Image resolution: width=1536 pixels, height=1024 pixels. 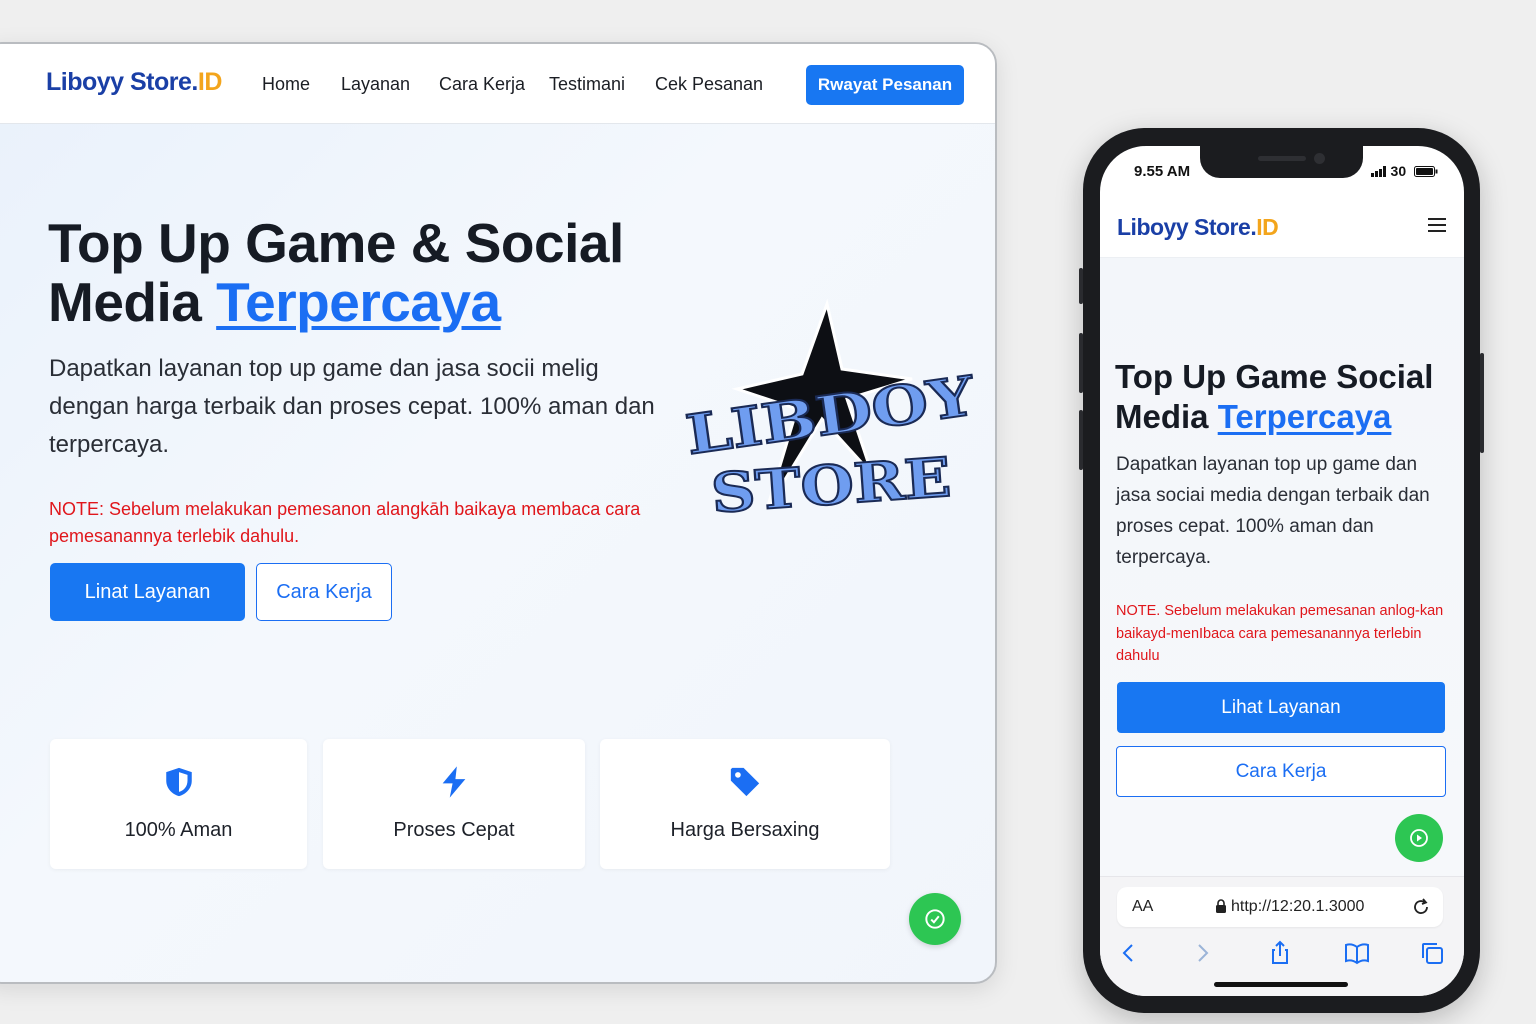 What do you see at coordinates (1437, 225) in the screenshot?
I see `hamburger-menu-icon` at bounding box center [1437, 225].